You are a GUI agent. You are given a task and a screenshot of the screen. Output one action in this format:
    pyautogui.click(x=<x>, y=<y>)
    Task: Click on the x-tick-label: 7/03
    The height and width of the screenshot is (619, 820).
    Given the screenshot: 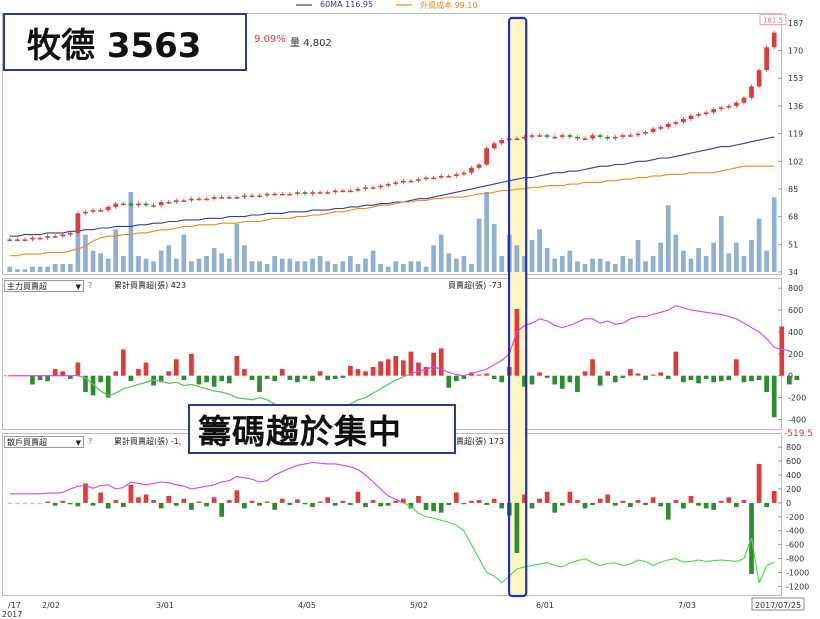 What is the action you would take?
    pyautogui.click(x=687, y=605)
    